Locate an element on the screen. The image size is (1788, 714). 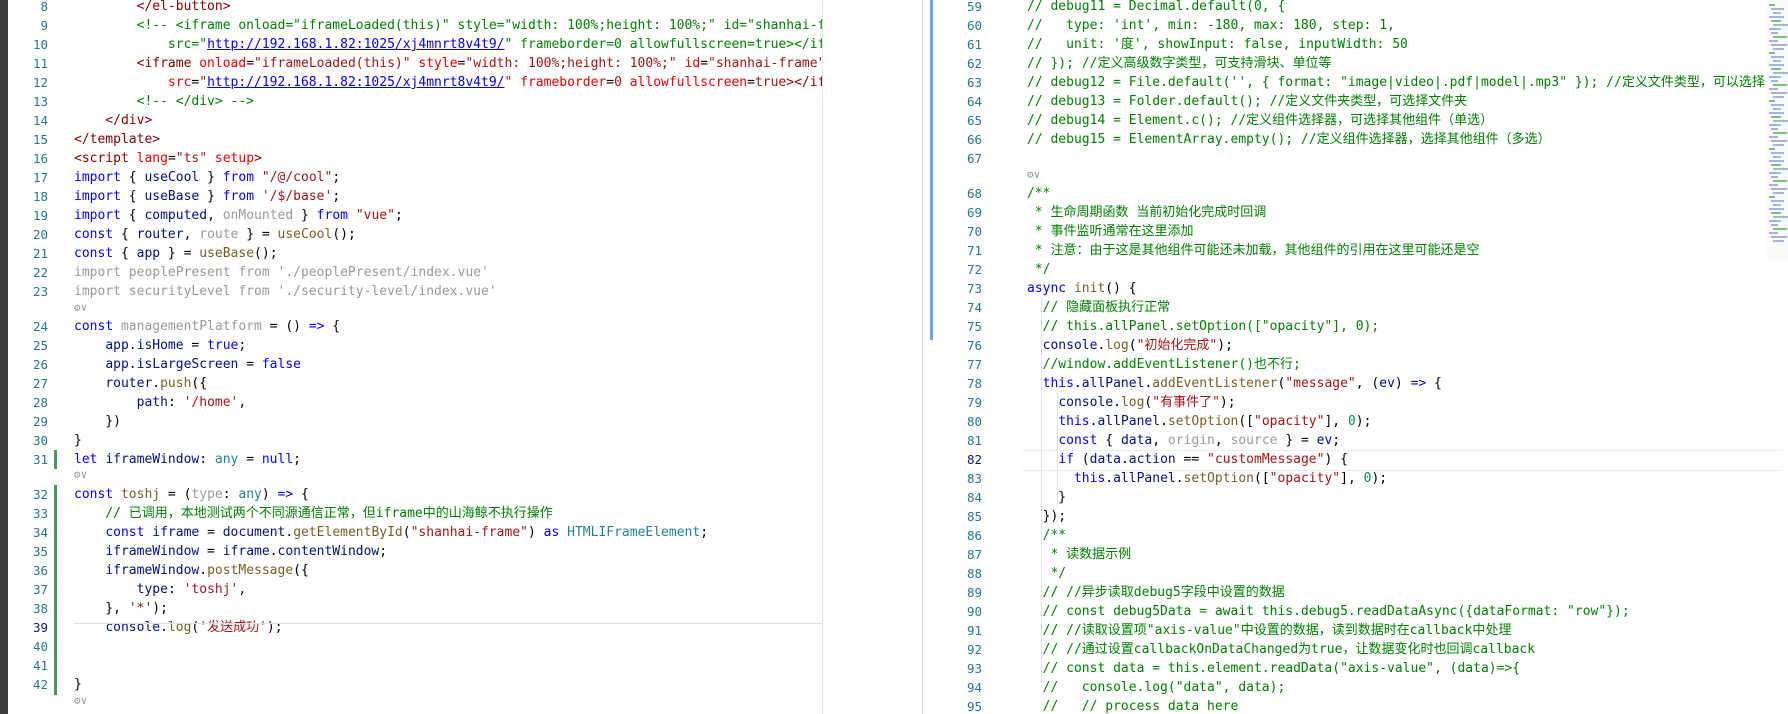
code-line: async init() { is located at coordinates (1082, 288).